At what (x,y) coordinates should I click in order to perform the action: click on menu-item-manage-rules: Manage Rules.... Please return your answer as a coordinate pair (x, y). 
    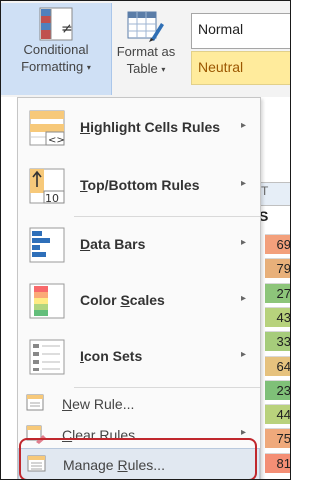
    Looking at the image, I should click on (139, 463).